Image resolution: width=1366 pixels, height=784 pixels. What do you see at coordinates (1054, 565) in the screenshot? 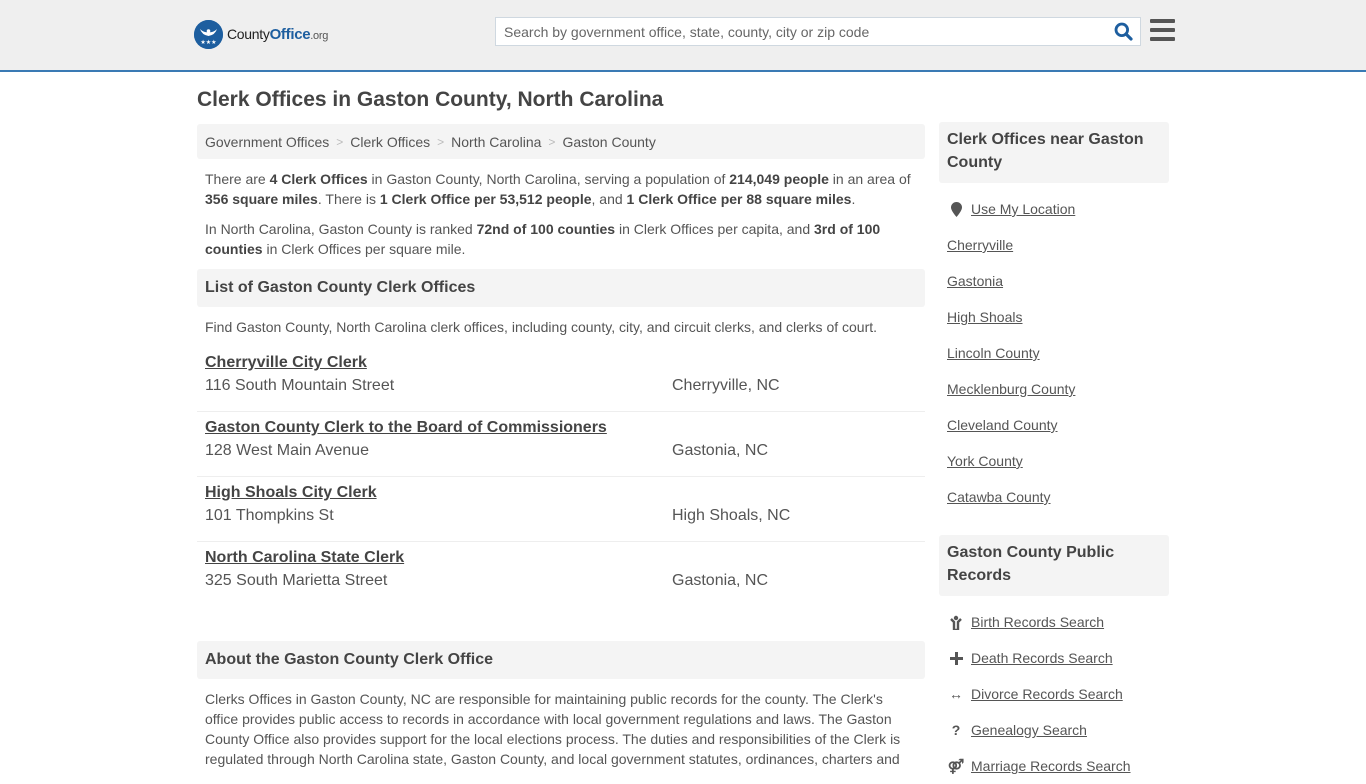
I see `public-records-heading: Gaston County Public Records` at bounding box center [1054, 565].